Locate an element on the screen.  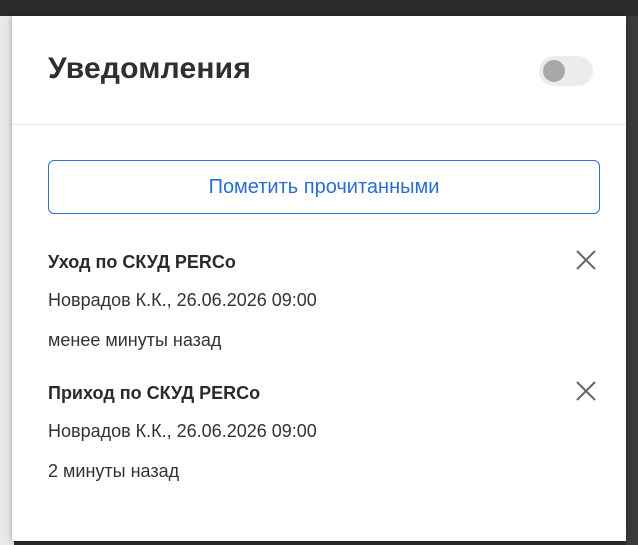
notification-title: Приход по СКУД PERCo is located at coordinates (154, 393).